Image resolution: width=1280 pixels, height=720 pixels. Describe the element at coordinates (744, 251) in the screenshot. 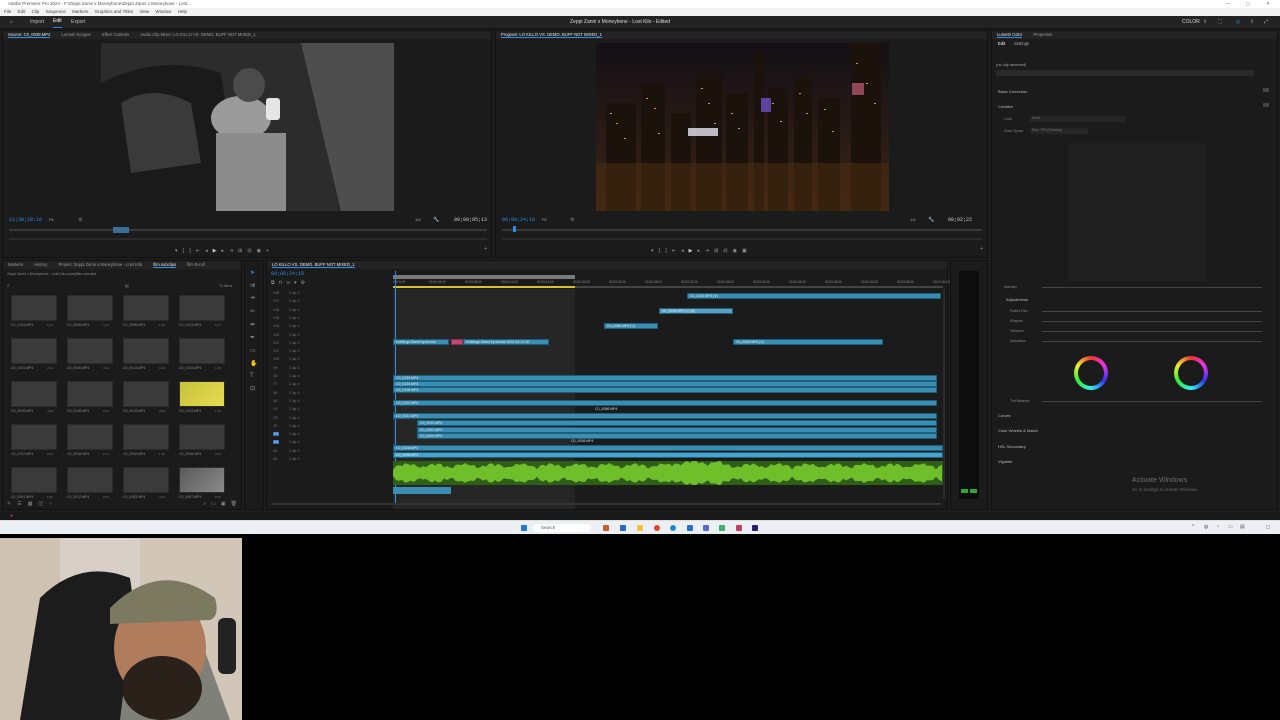

I see `comparison-icon: ▣` at that location.